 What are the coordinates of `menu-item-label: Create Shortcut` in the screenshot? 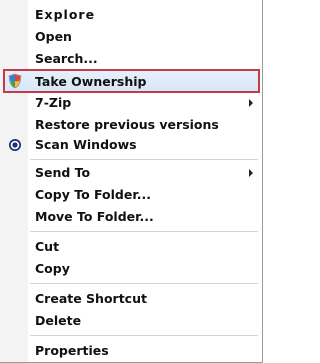 It's located at (91, 298).